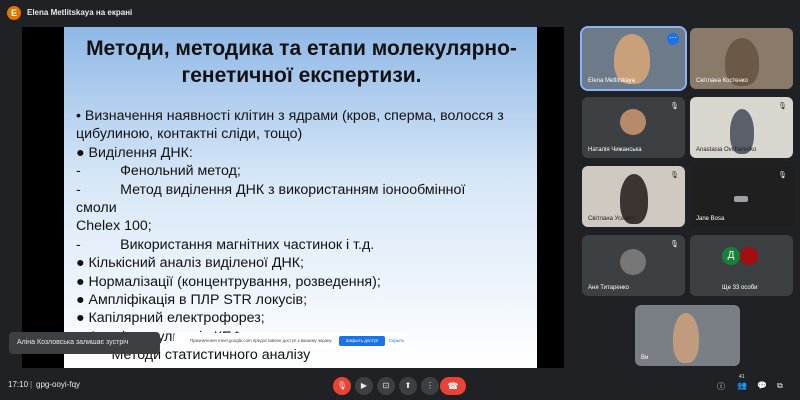 The image size is (800, 400). I want to click on more-participants-label: Ще 33 особи, so click(740, 288).